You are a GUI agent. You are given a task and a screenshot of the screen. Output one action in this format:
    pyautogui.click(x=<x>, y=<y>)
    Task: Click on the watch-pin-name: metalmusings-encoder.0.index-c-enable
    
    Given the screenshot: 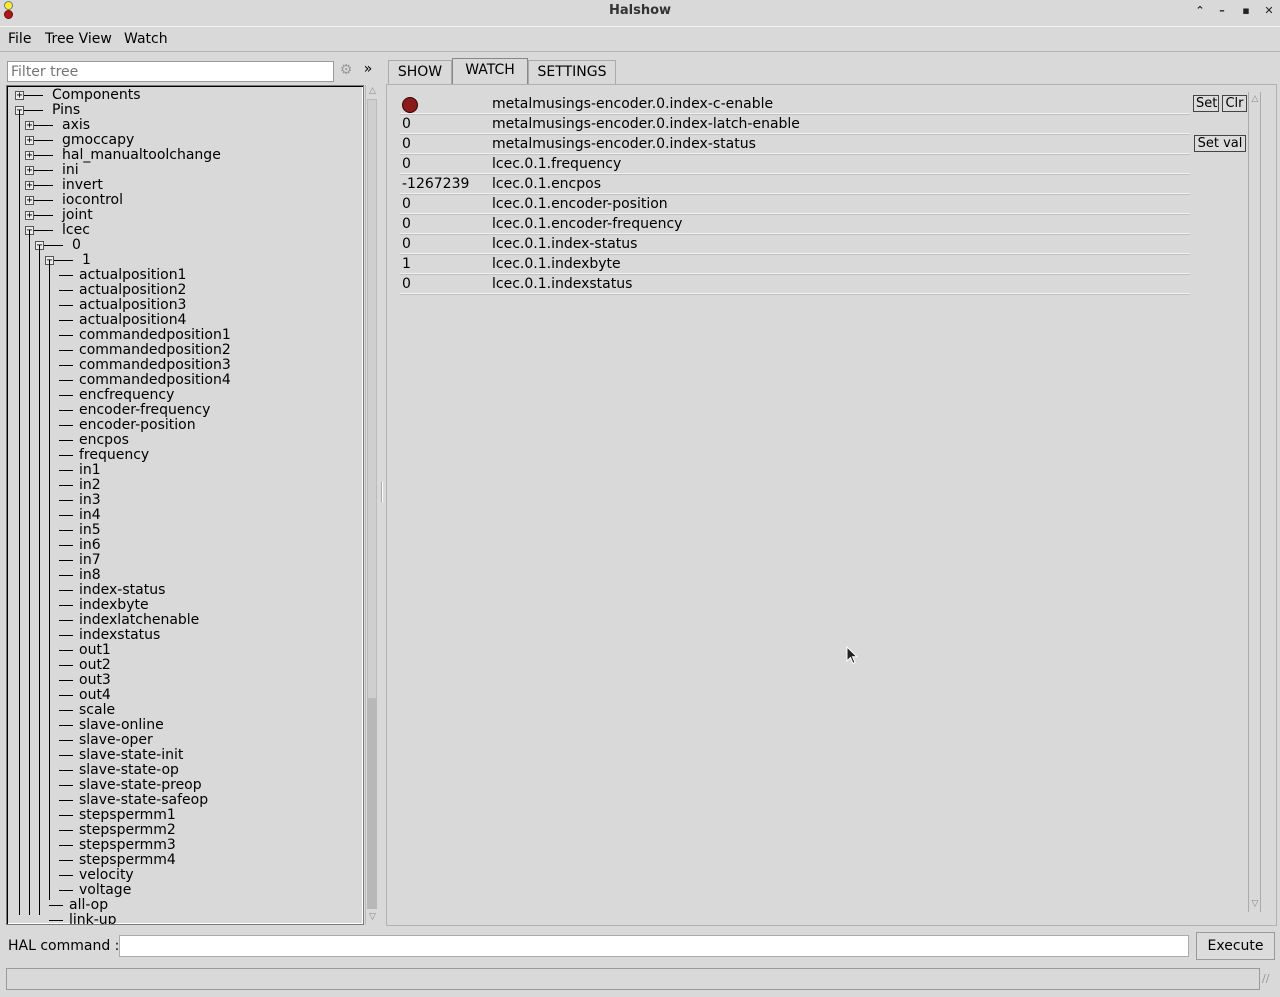 What is the action you would take?
    pyautogui.click(x=632, y=104)
    